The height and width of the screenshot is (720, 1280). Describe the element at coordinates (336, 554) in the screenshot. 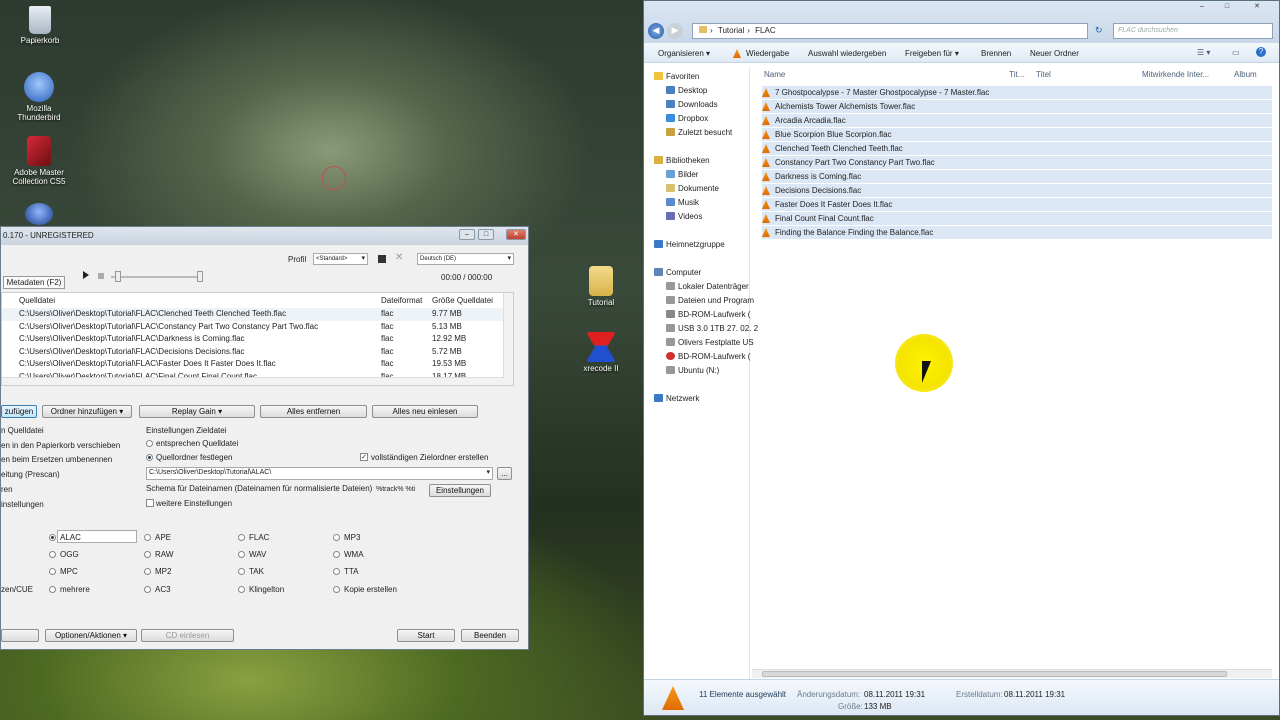

I see `radio-format-wma` at that location.